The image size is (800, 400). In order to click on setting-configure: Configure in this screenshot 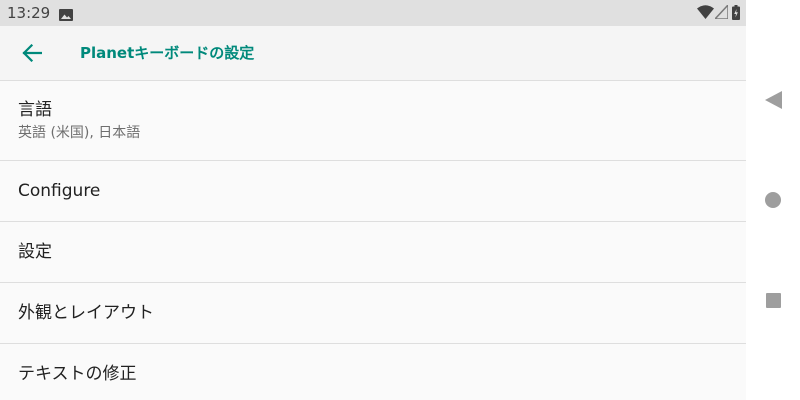, I will do `click(373, 191)`.